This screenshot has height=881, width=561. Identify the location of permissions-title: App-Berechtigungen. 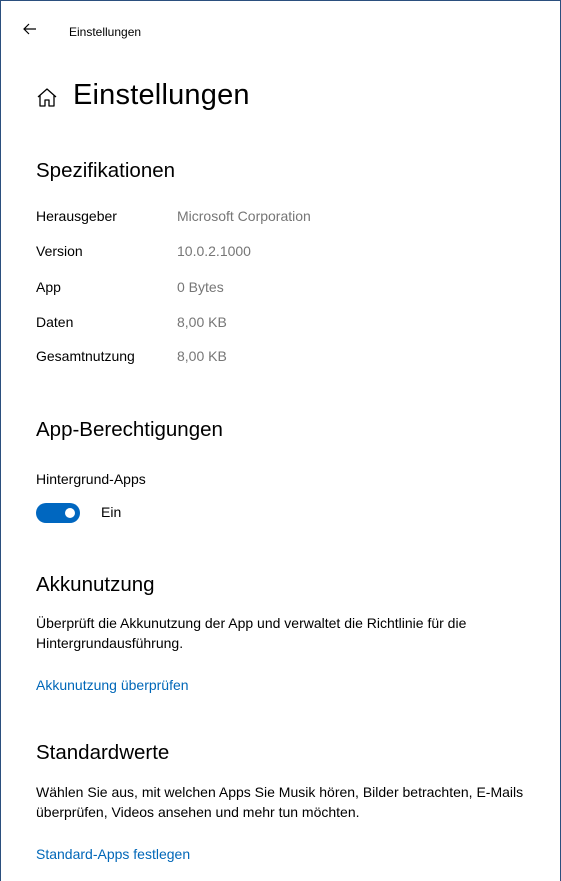
(129, 429).